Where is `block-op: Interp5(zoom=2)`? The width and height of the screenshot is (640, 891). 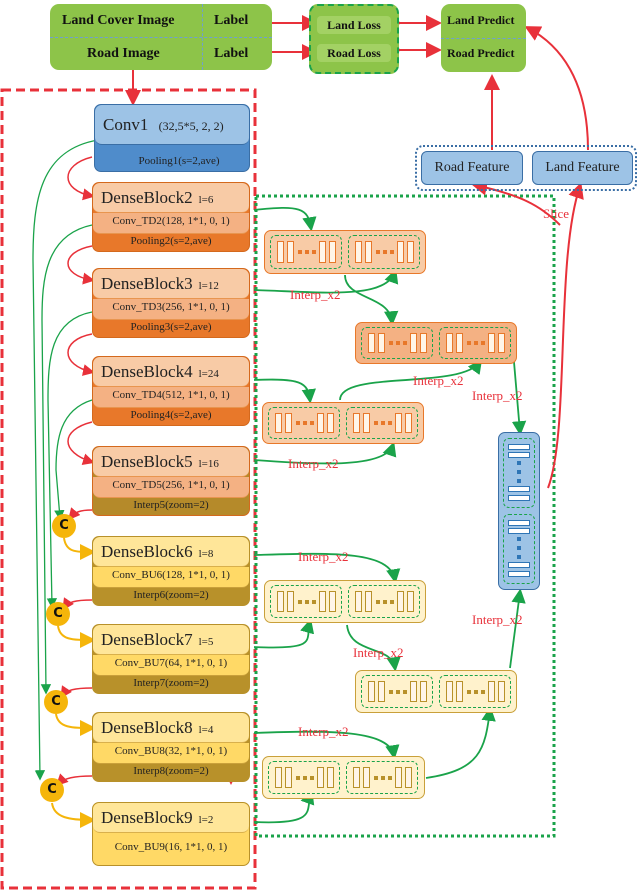 block-op: Interp5(zoom=2) is located at coordinates (171, 505).